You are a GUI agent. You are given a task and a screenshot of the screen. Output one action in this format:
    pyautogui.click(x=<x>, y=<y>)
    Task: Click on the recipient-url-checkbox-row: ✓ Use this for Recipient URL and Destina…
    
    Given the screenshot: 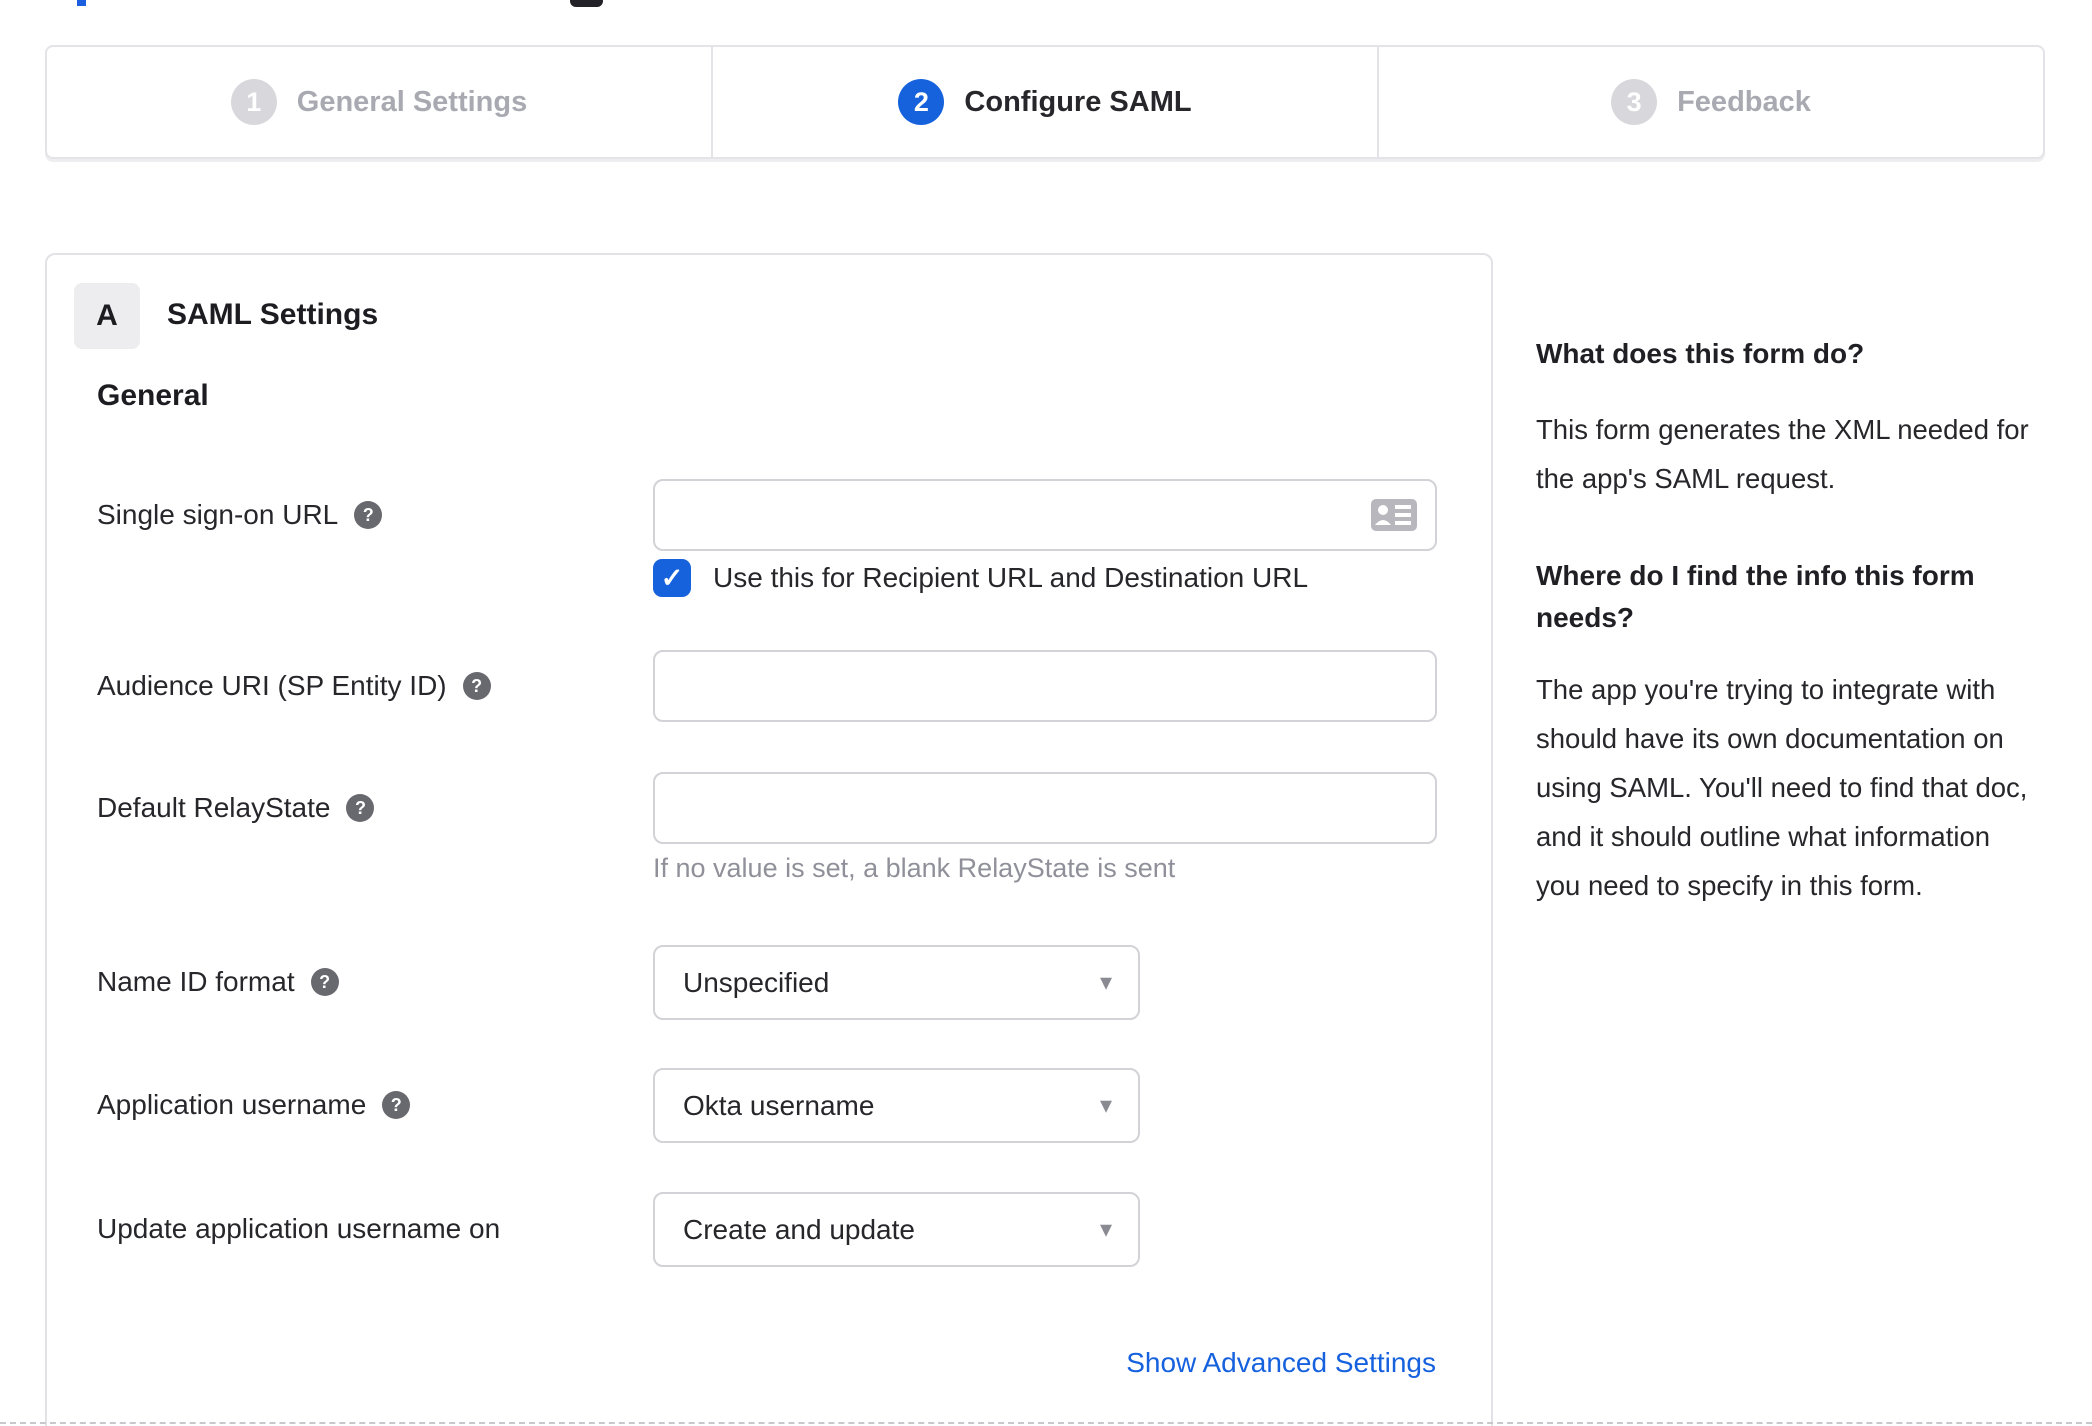 What is the action you would take?
    pyautogui.click(x=980, y=578)
    